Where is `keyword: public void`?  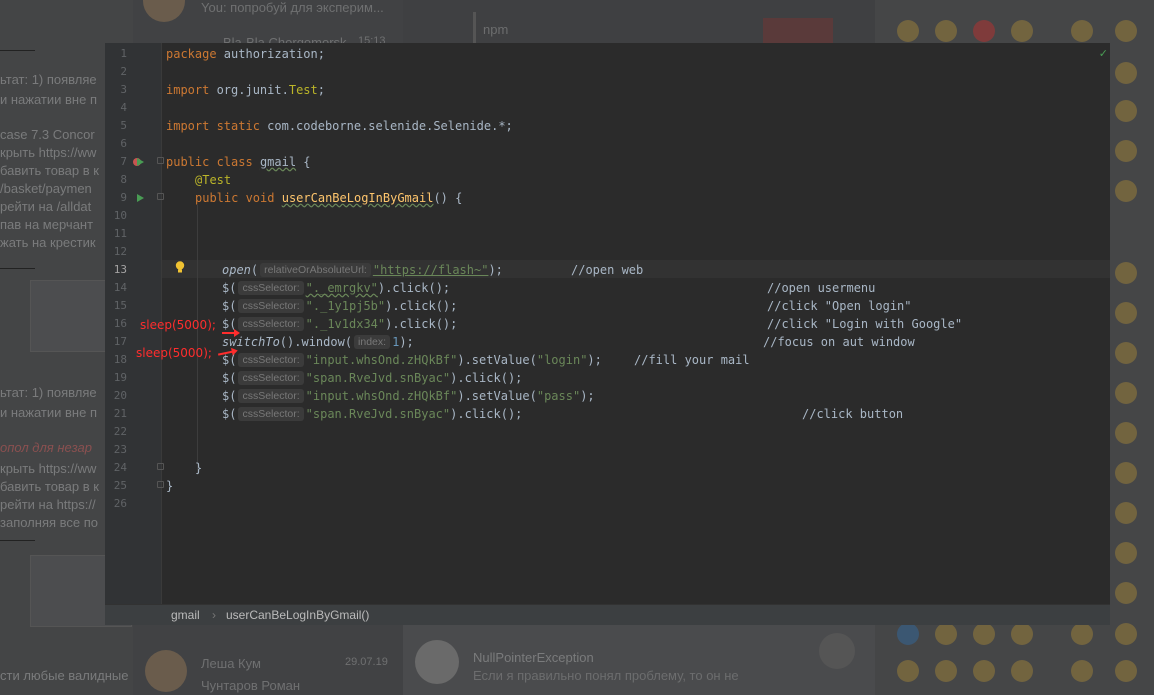
keyword: public void is located at coordinates (235, 198).